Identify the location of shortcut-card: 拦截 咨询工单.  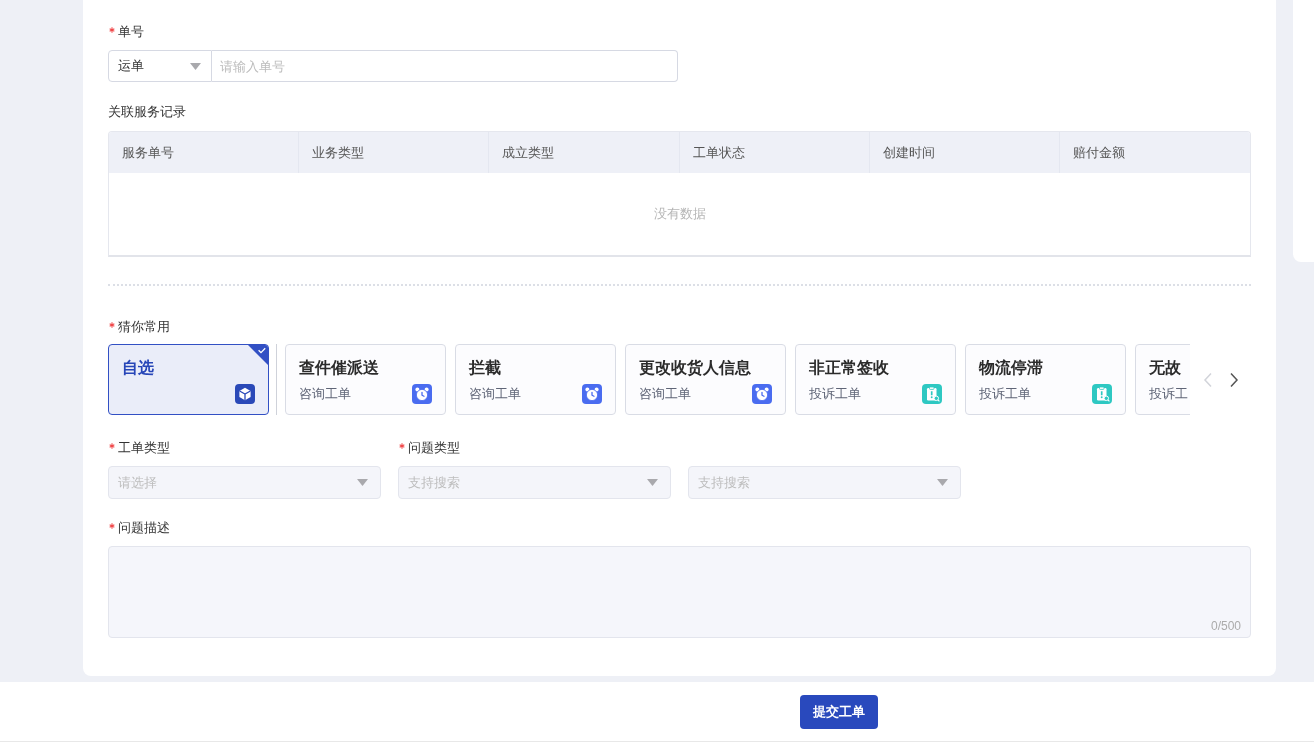
(535, 379).